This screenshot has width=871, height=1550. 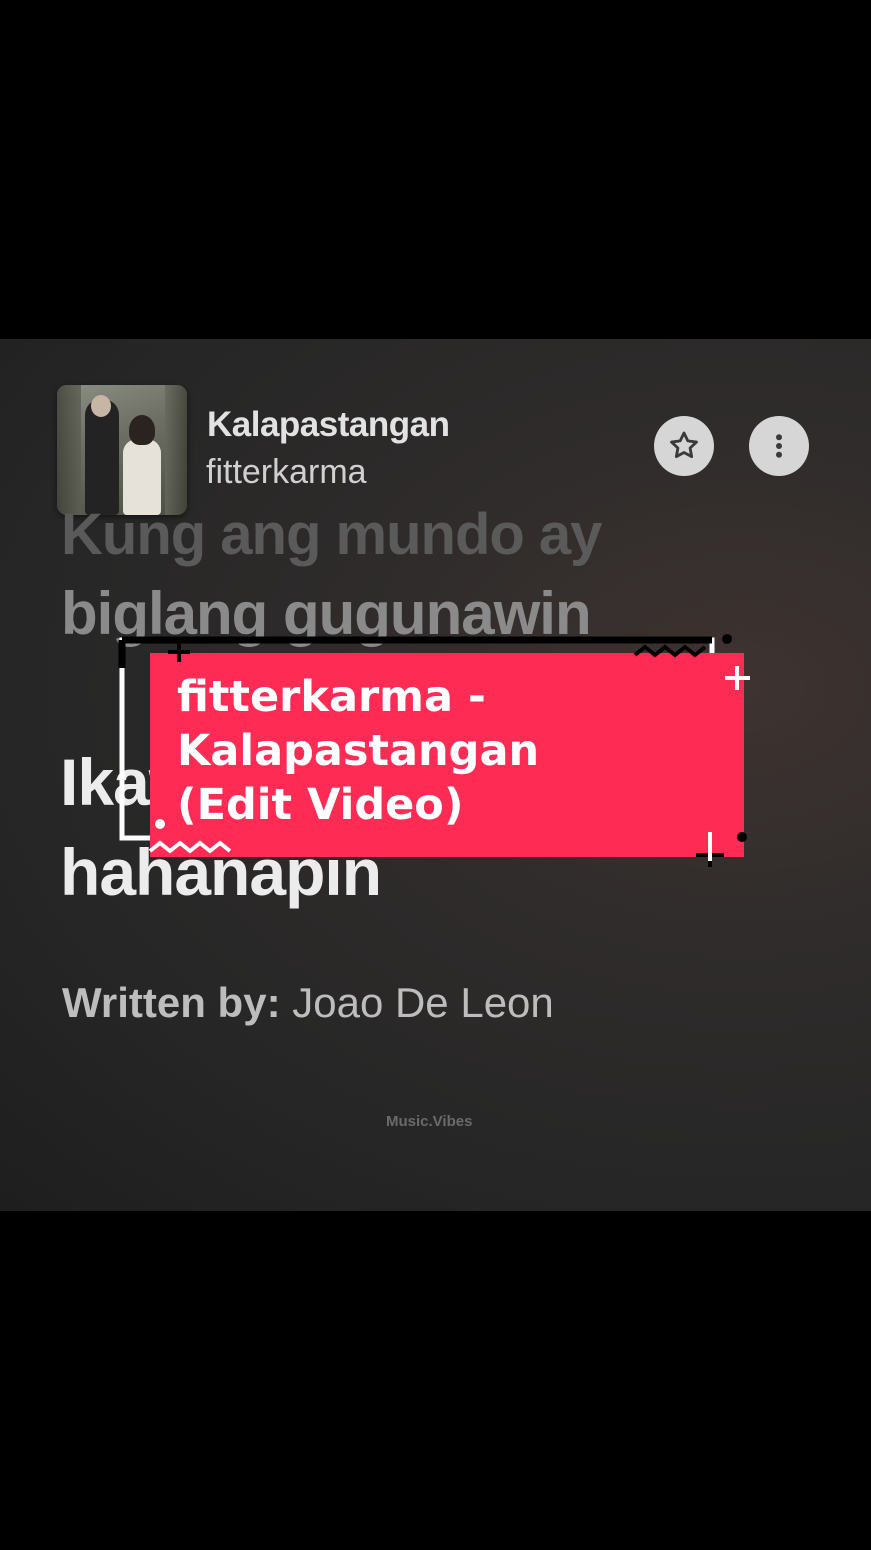 I want to click on song-artist: fitterkarma, so click(x=286, y=472).